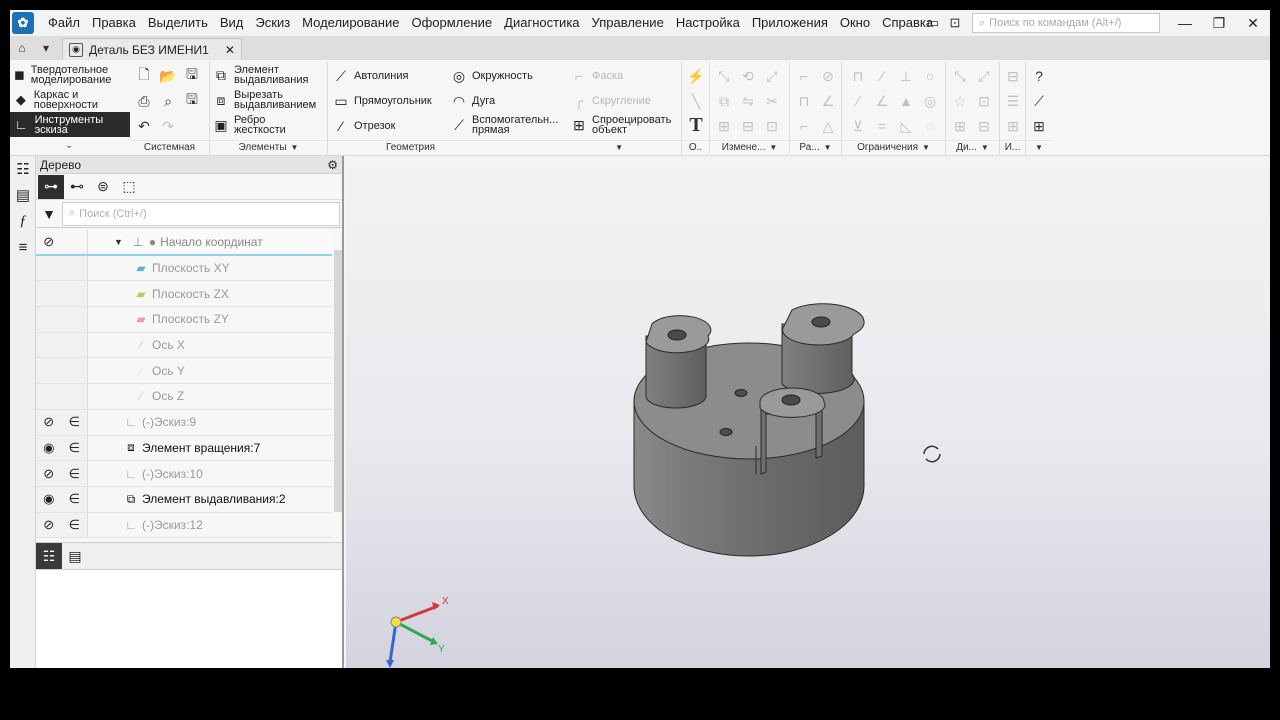 The height and width of the screenshot is (720, 1280). I want to click on lightning-icon: ⚡, so click(696, 76).